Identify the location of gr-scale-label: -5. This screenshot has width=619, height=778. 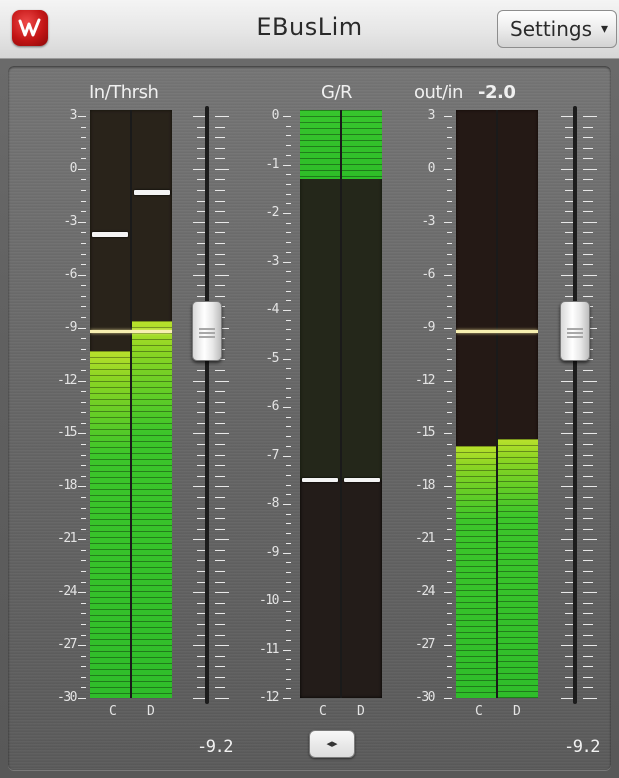
(272, 358).